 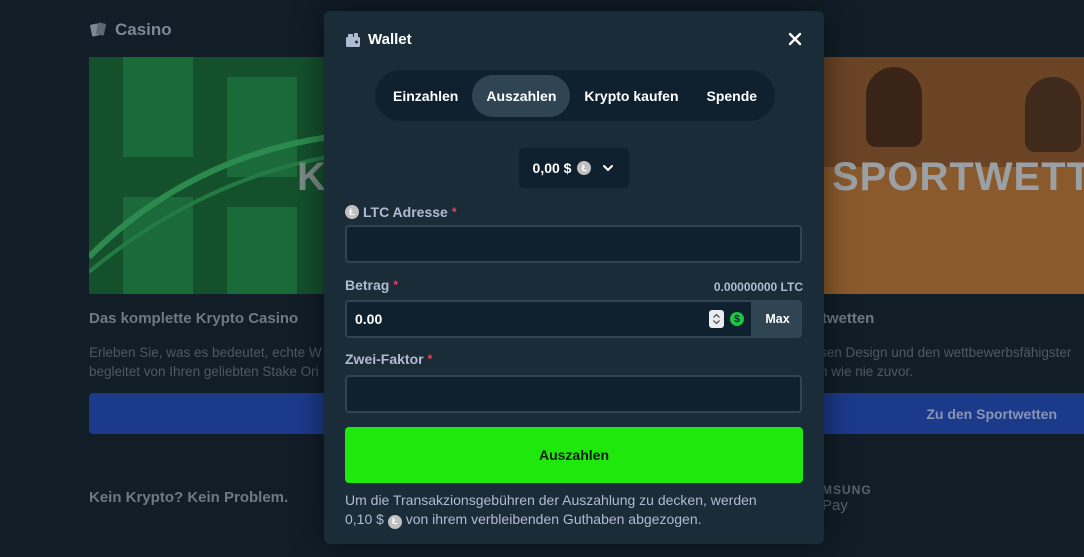 I want to click on amount-row: $ Max, so click(x=573, y=319).